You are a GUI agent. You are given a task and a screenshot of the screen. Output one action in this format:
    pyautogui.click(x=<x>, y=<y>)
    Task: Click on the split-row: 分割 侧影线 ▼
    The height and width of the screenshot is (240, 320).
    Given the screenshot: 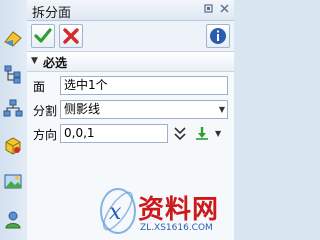 What is the action you would take?
    pyautogui.click(x=130, y=110)
    